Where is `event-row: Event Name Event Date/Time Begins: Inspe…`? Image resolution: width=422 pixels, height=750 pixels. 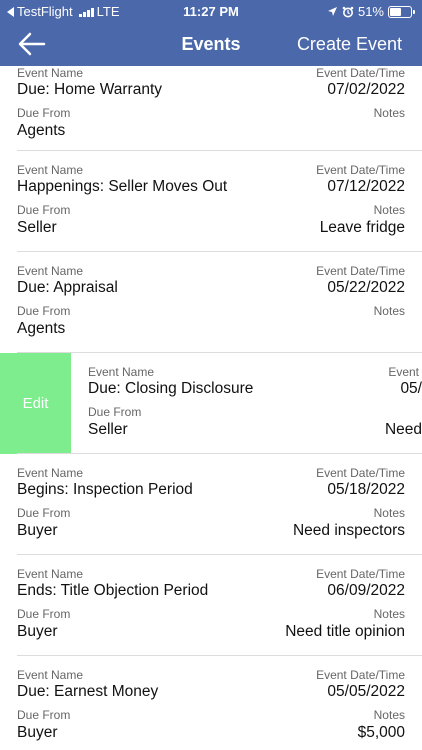
event-row: Event Name Event Date/Time Begins: Inspe… is located at coordinates (211, 504).